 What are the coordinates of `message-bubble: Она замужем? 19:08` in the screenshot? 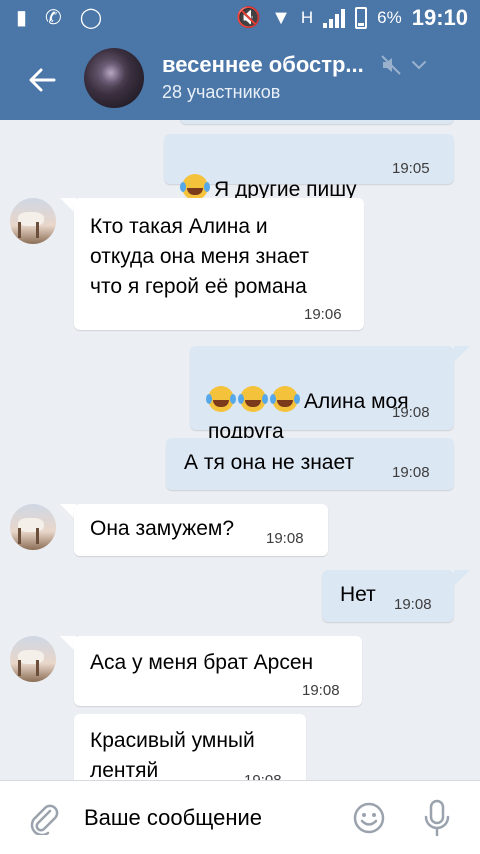 It's located at (201, 530).